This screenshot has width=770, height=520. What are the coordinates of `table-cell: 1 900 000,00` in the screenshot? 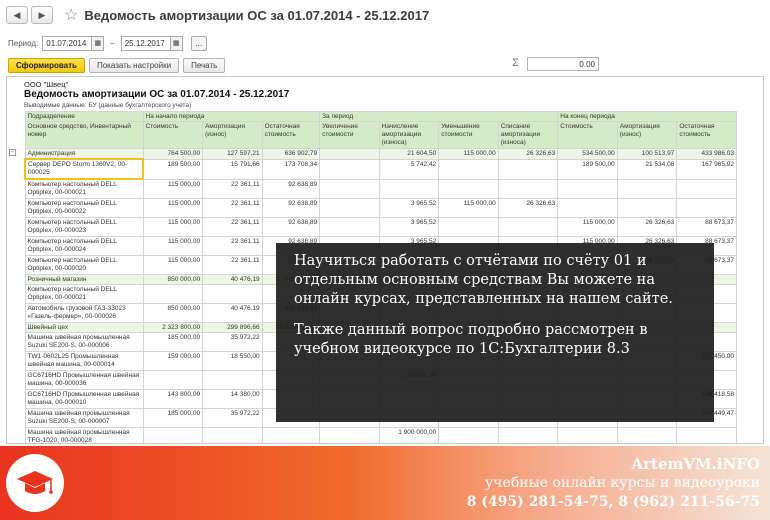 It's located at (409, 435).